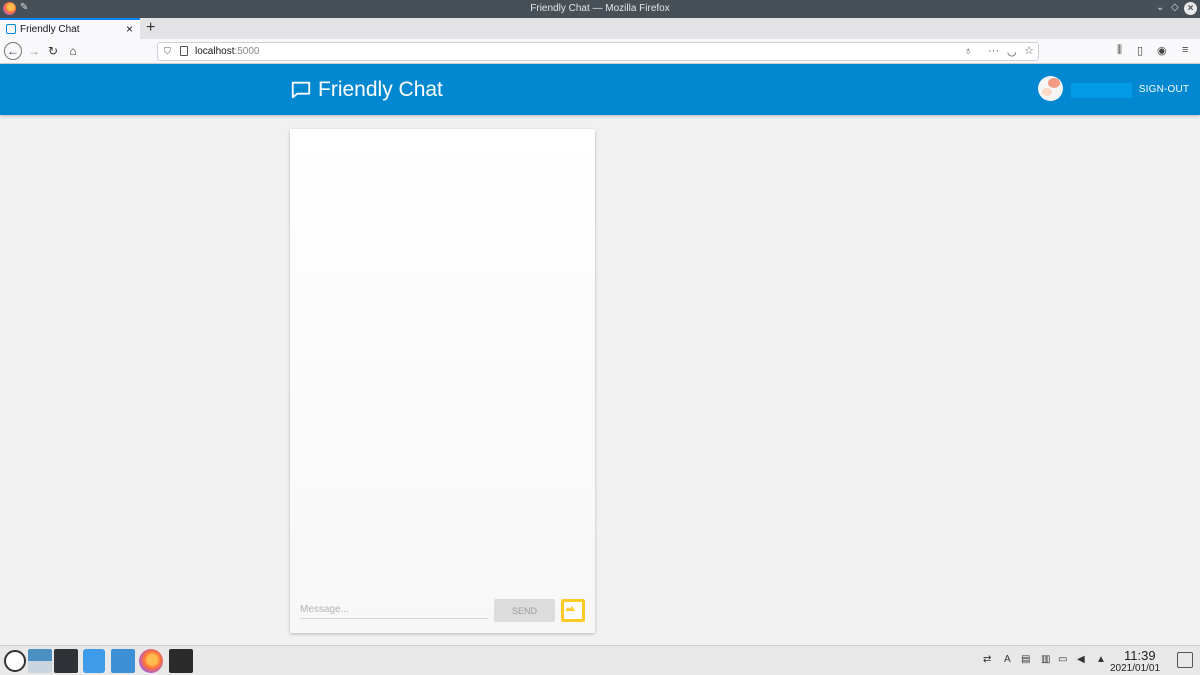 The image size is (1200, 675). Describe the element at coordinates (1190, 8) in the screenshot. I see `window-close-icon: ×` at that location.